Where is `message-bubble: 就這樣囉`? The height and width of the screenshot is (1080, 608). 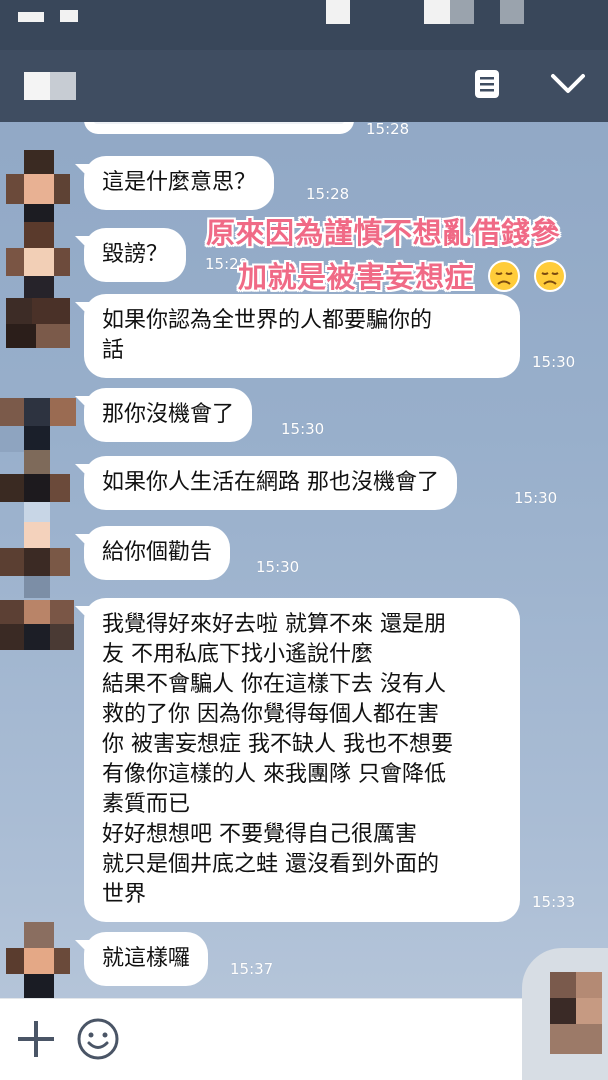
message-bubble: 就這樣囉 is located at coordinates (146, 959).